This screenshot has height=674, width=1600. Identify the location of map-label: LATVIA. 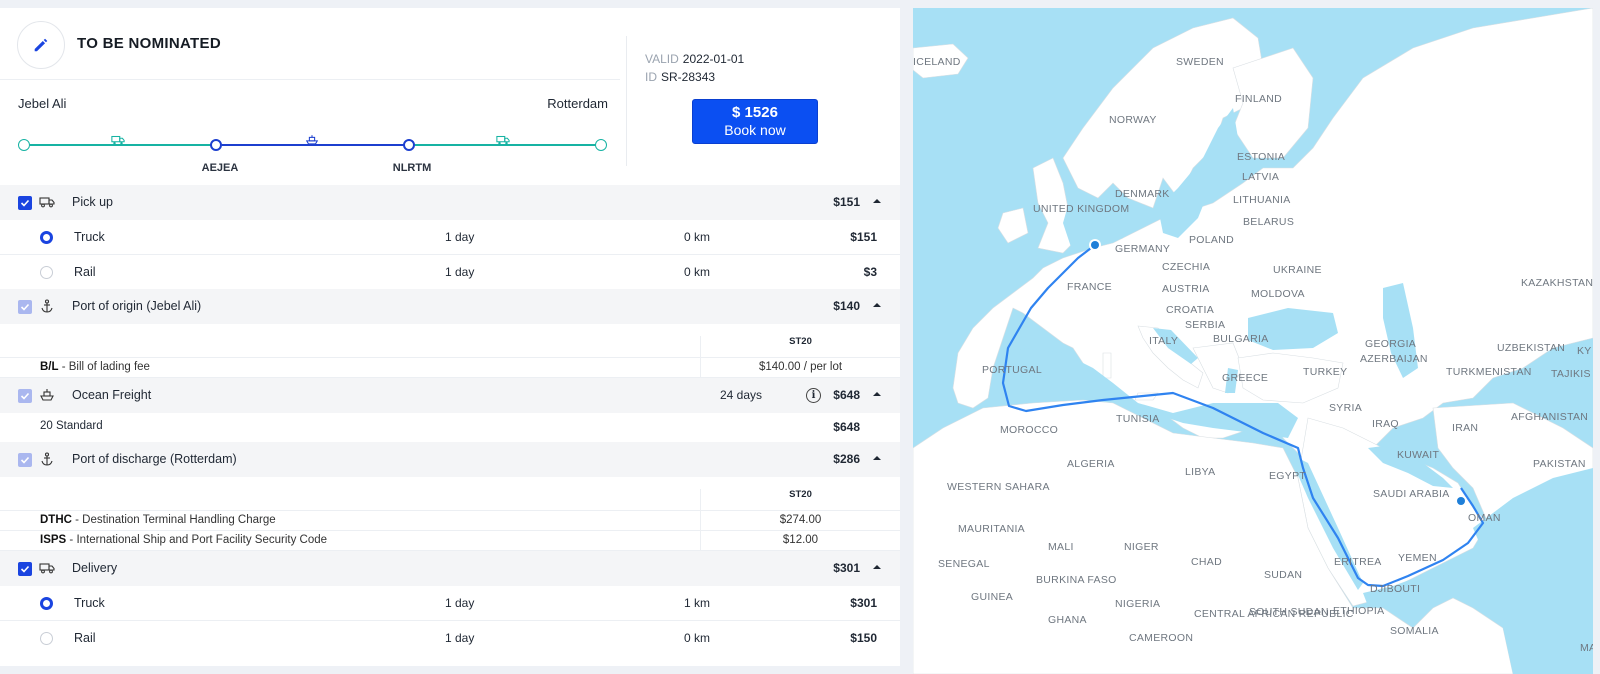
(1261, 177).